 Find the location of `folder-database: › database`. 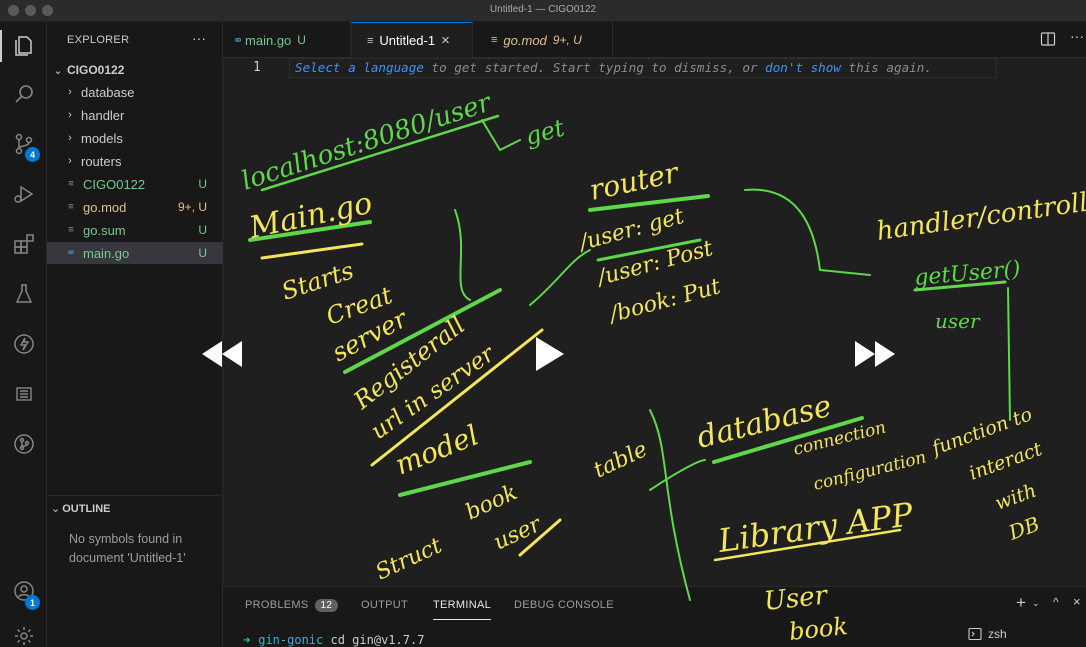

folder-database: › database is located at coordinates (135, 92).